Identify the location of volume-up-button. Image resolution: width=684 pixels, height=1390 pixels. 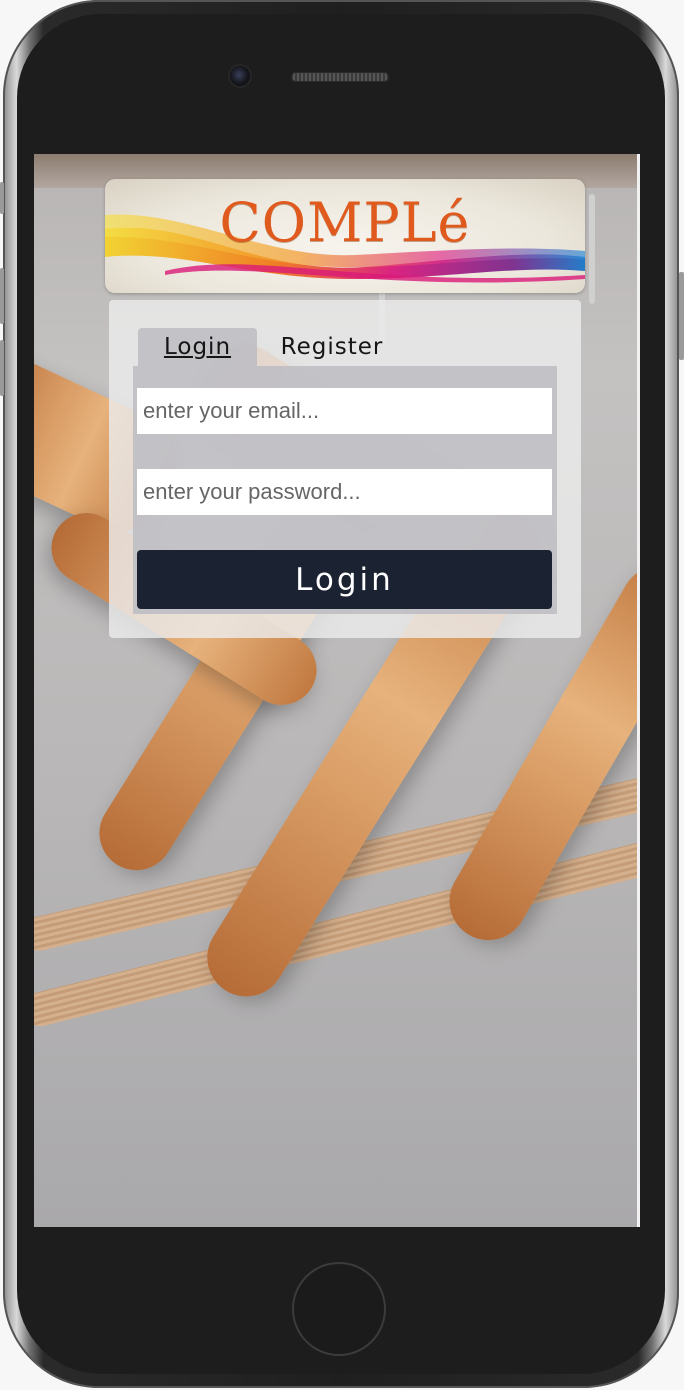
(2, 296).